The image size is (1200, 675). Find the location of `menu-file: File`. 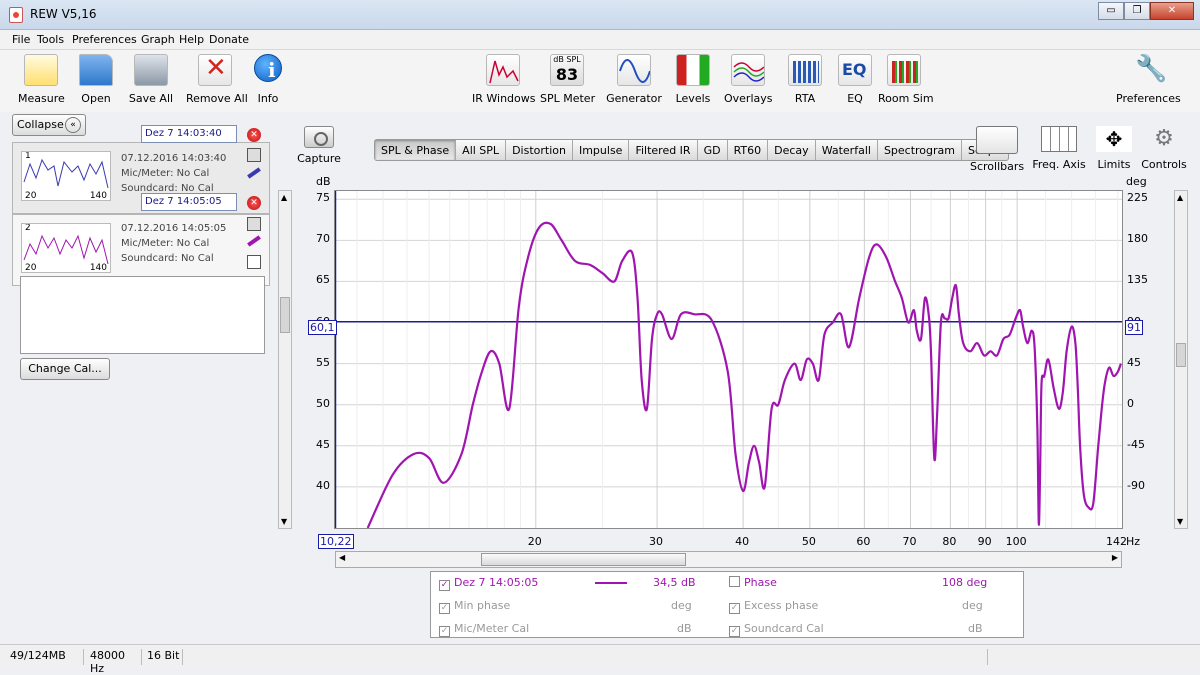

menu-file: File is located at coordinates (21, 39).